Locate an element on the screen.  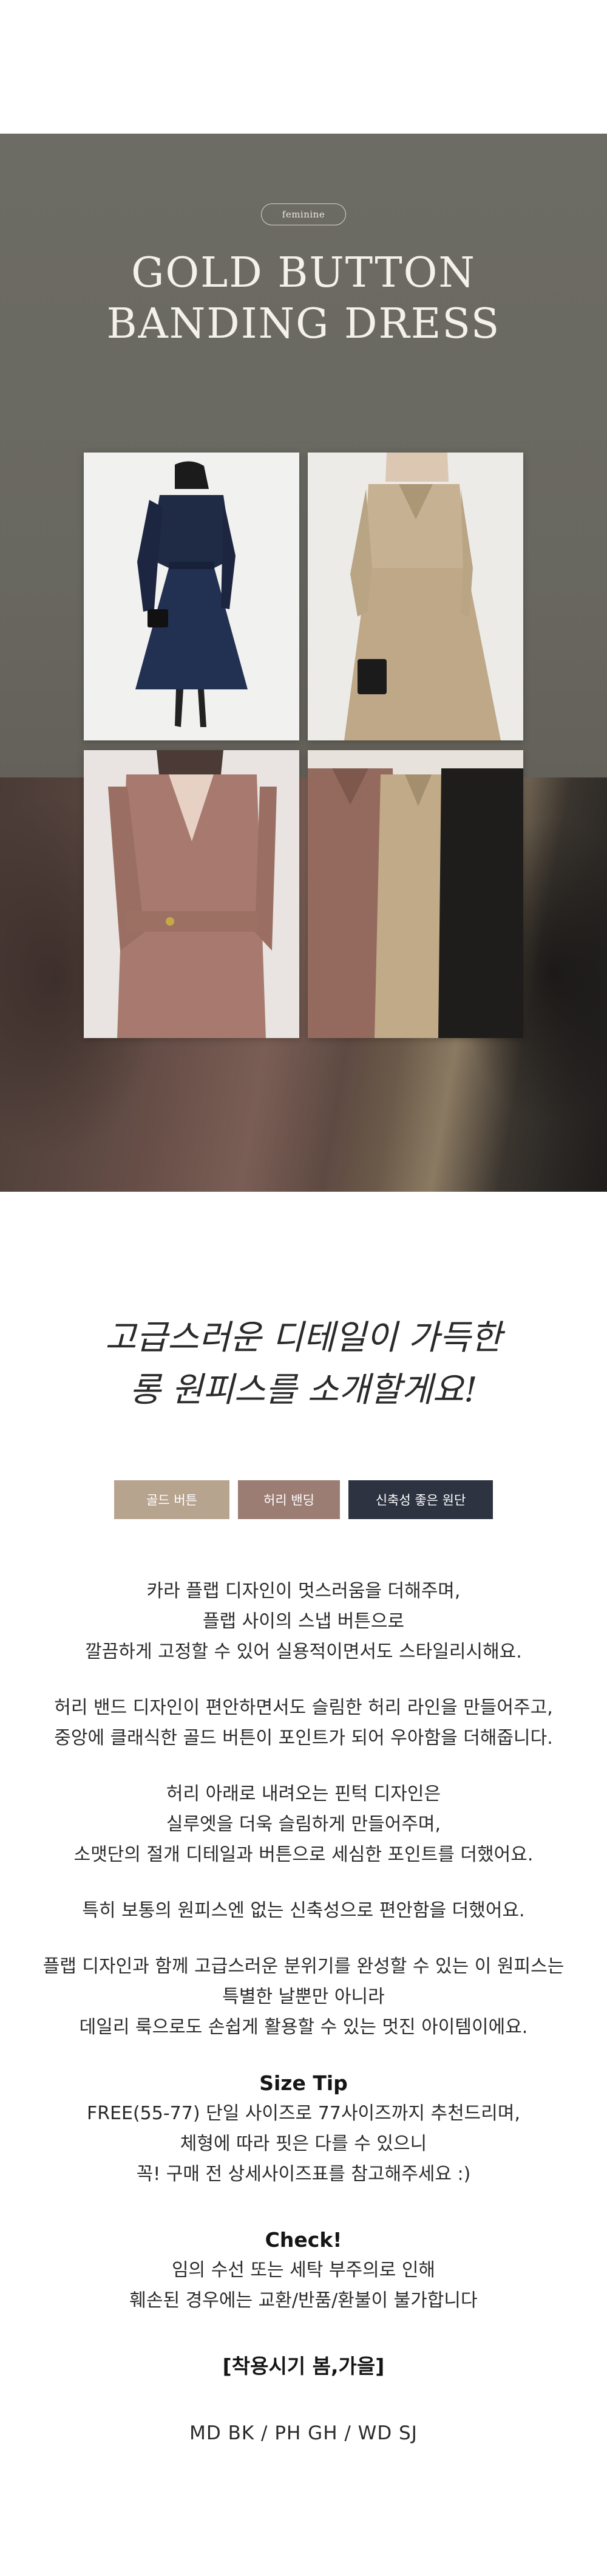
navy-dress-photo is located at coordinates (191, 596).